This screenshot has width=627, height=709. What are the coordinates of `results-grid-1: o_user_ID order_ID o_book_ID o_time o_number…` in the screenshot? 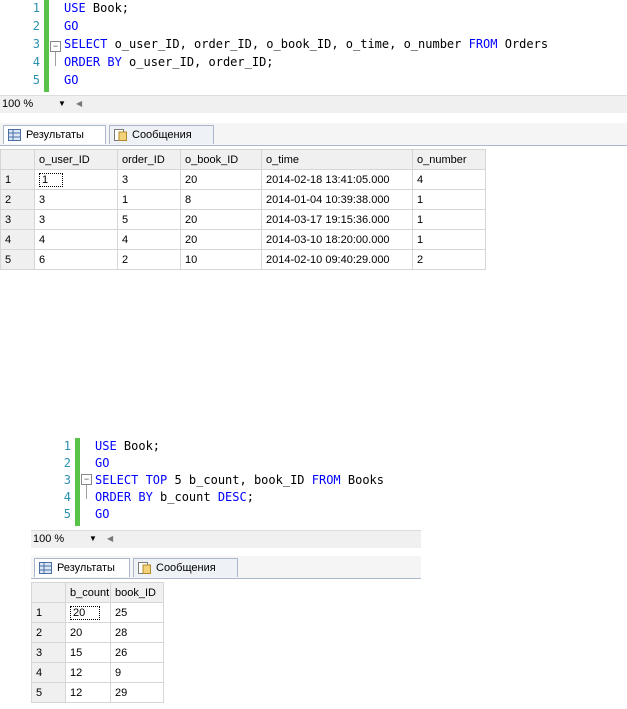 It's located at (243, 209).